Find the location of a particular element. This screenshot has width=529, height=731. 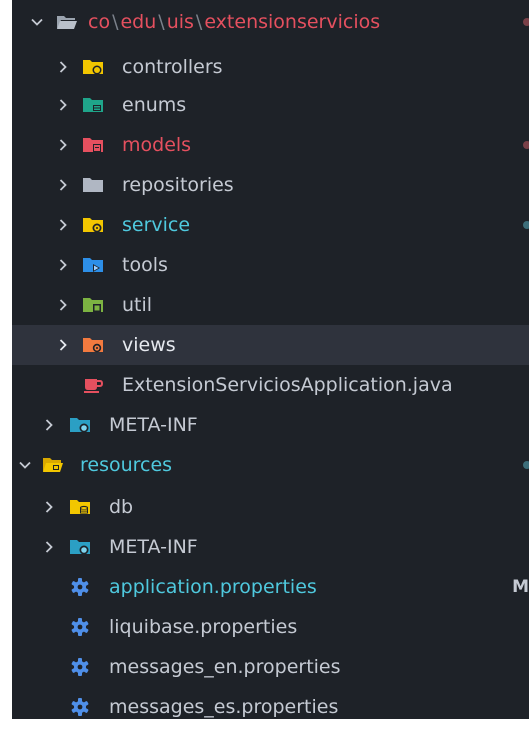

tree-row-application-java: ExtensionServiciosApplication.java is located at coordinates (270, 385).